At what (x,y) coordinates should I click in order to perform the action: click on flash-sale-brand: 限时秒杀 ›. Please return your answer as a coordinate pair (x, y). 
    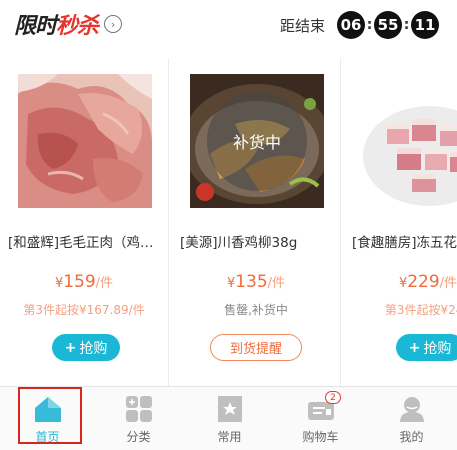
    Looking at the image, I should click on (68, 24).